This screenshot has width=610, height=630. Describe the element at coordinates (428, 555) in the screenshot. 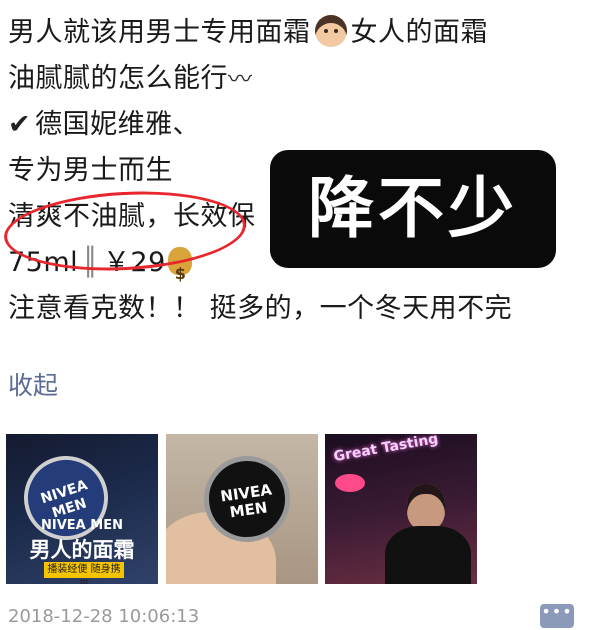

I see `person-body-image` at that location.